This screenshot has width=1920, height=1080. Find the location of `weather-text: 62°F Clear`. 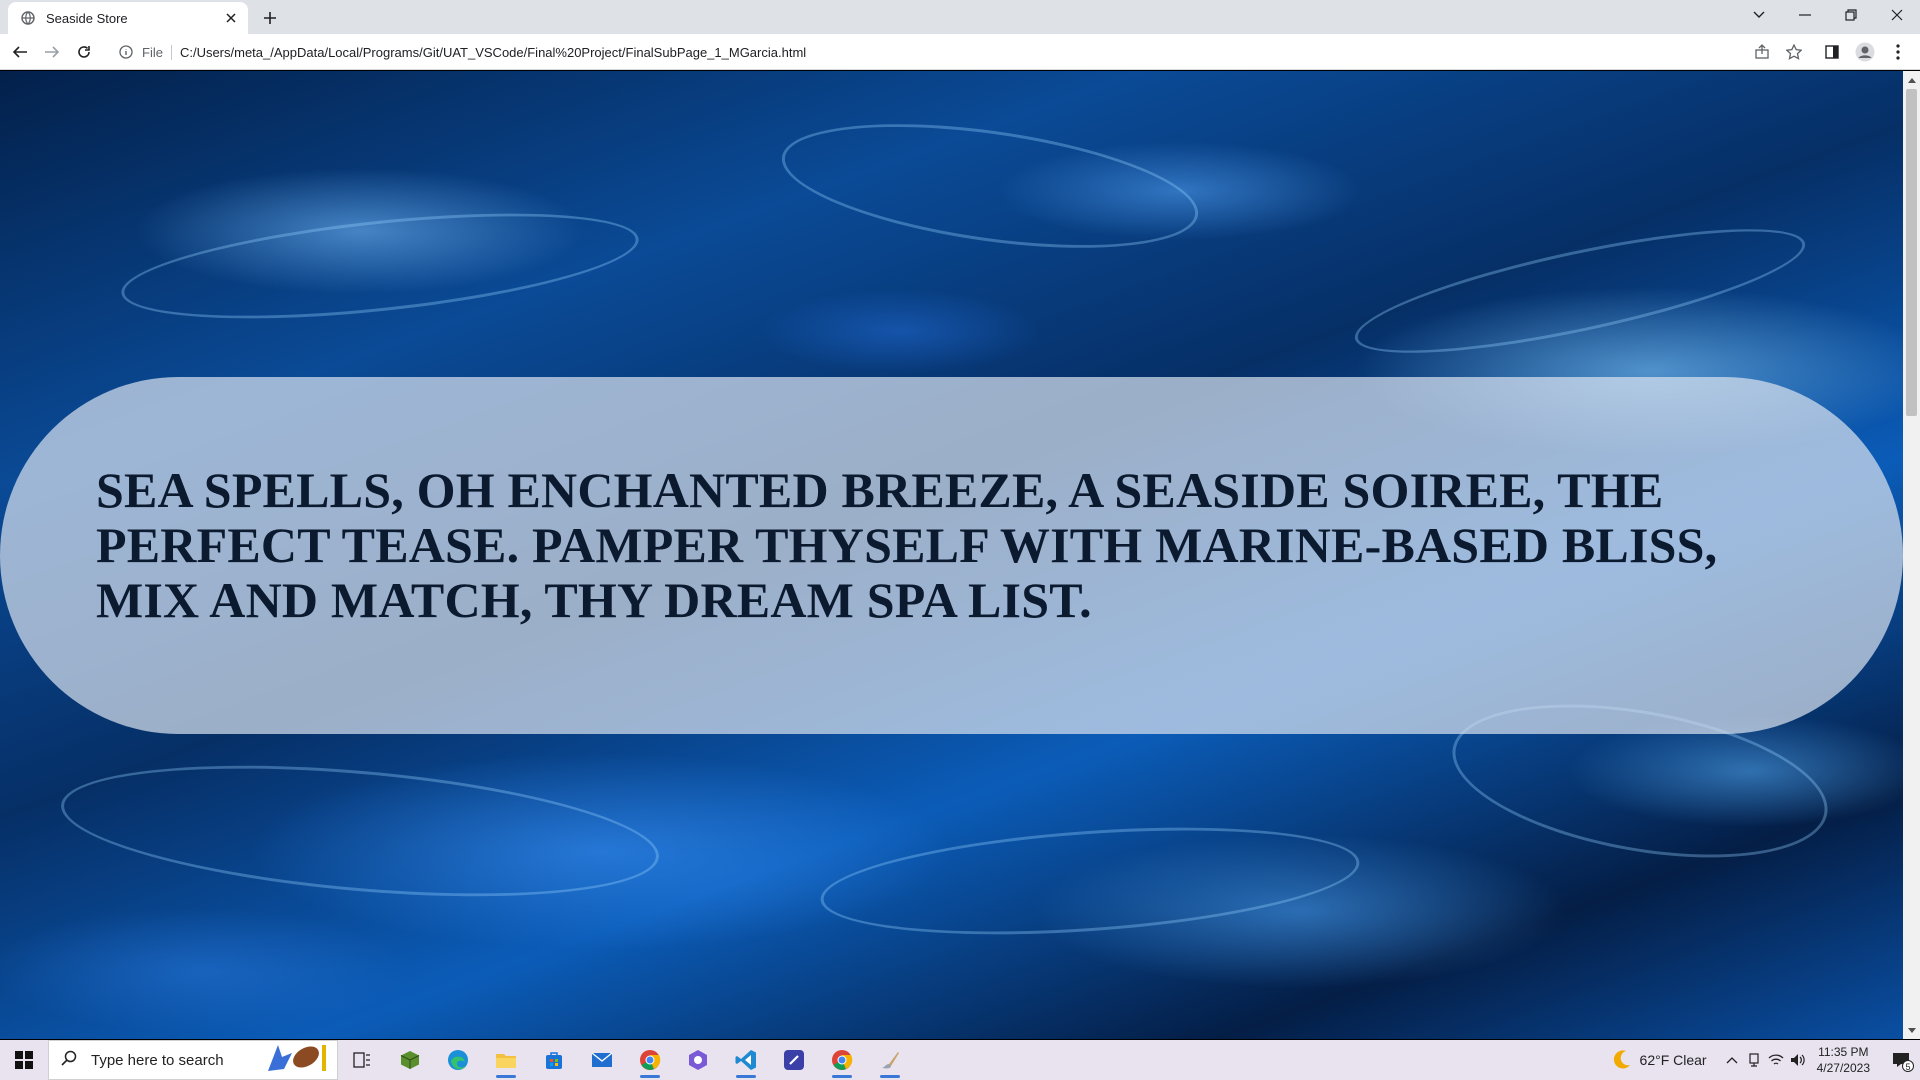

weather-text: 62°F Clear is located at coordinates (1673, 1060).